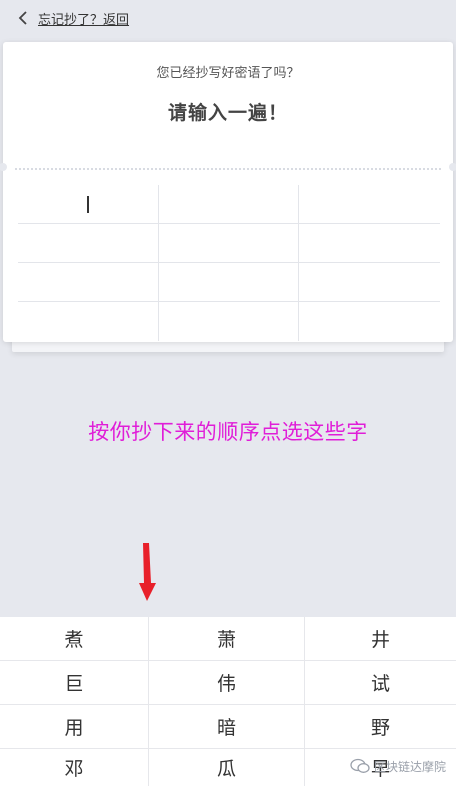  What do you see at coordinates (380, 639) in the screenshot?
I see `keypad-key: 井` at bounding box center [380, 639].